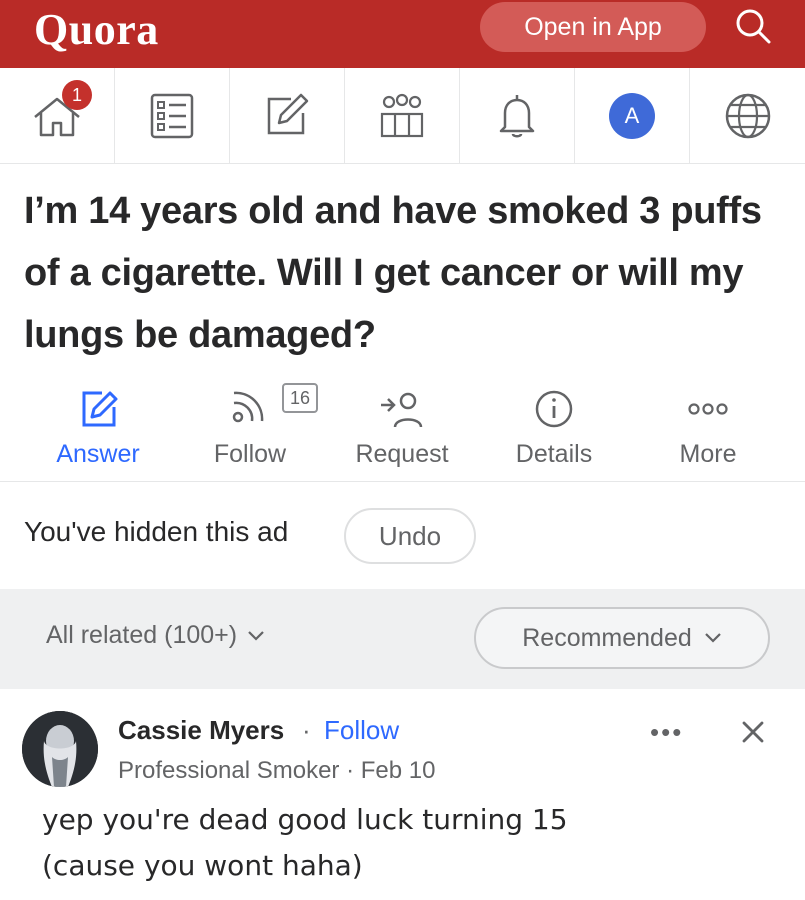 This screenshot has width=805, height=900. I want to click on follow-author-link: Follow, so click(361, 730).